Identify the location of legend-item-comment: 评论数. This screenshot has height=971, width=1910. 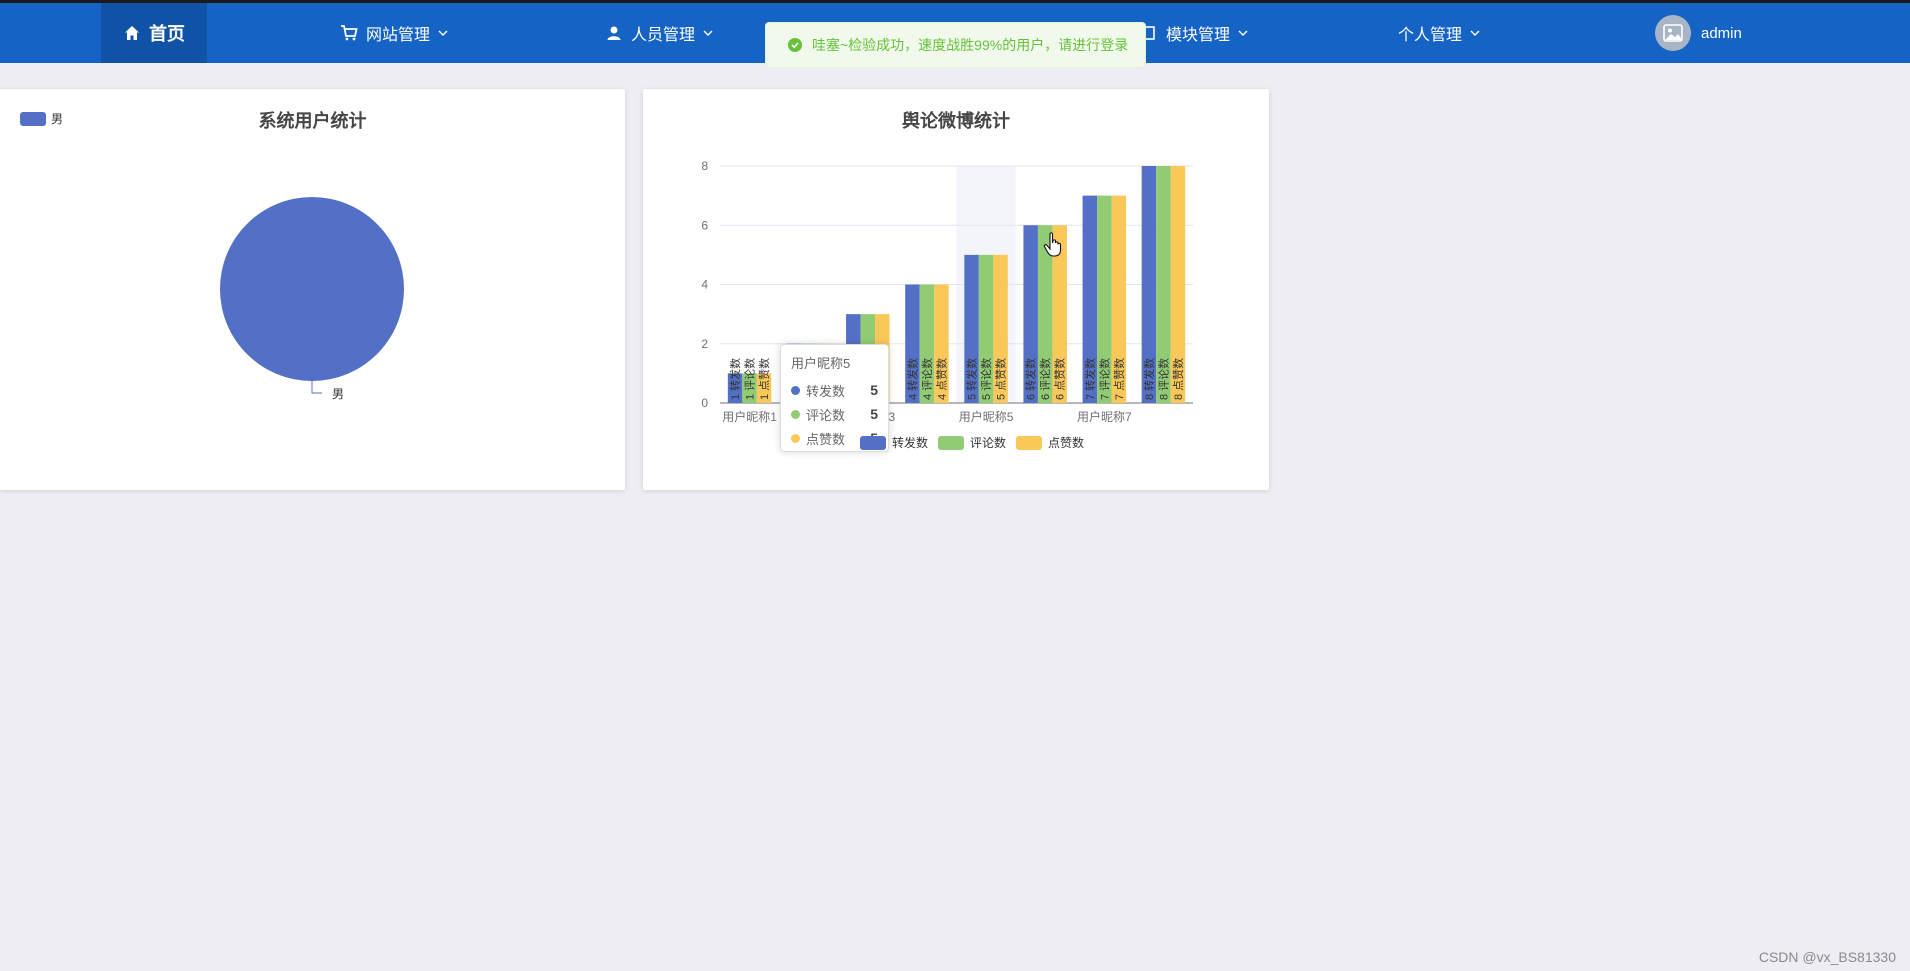
(972, 442).